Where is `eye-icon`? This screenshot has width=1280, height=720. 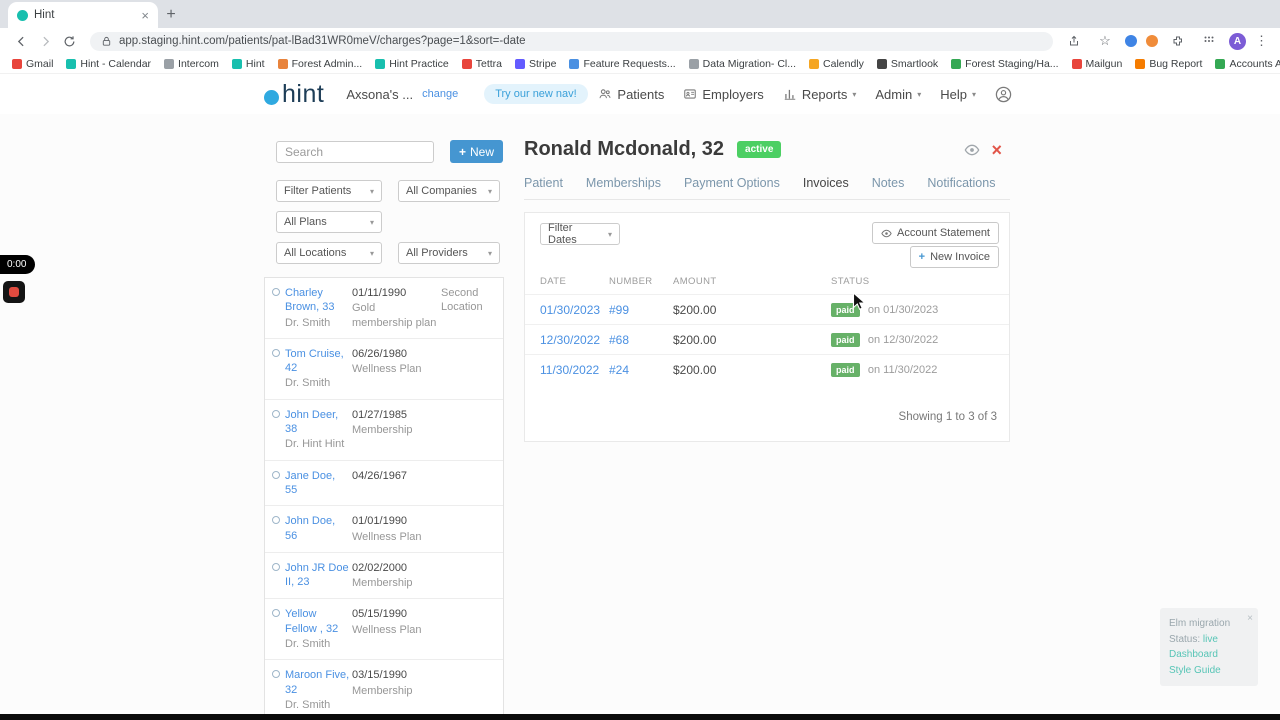
eye-icon is located at coordinates (972, 150).